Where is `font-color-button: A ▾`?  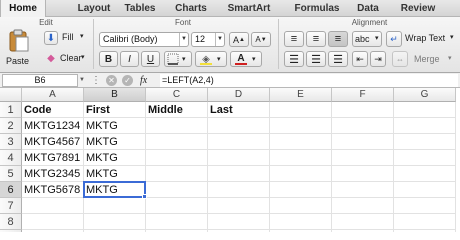
font-color-button: A ▾ is located at coordinates (246, 59).